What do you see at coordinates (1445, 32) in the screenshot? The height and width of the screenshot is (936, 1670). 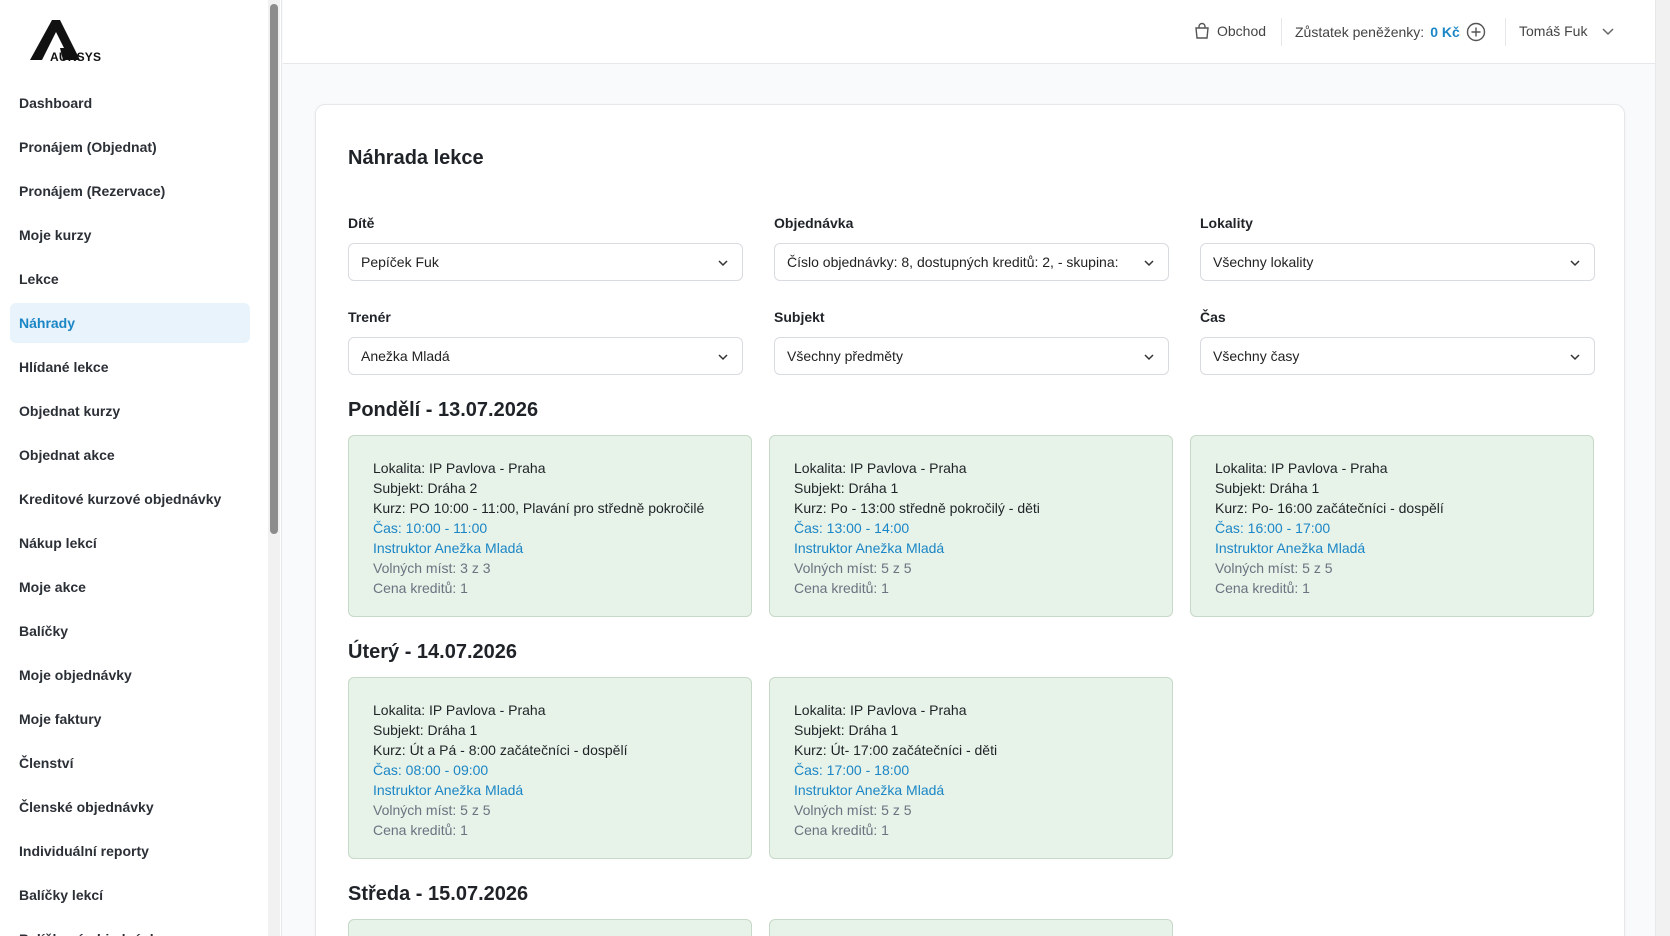 I see `wallet-amount: 0 Kč` at bounding box center [1445, 32].